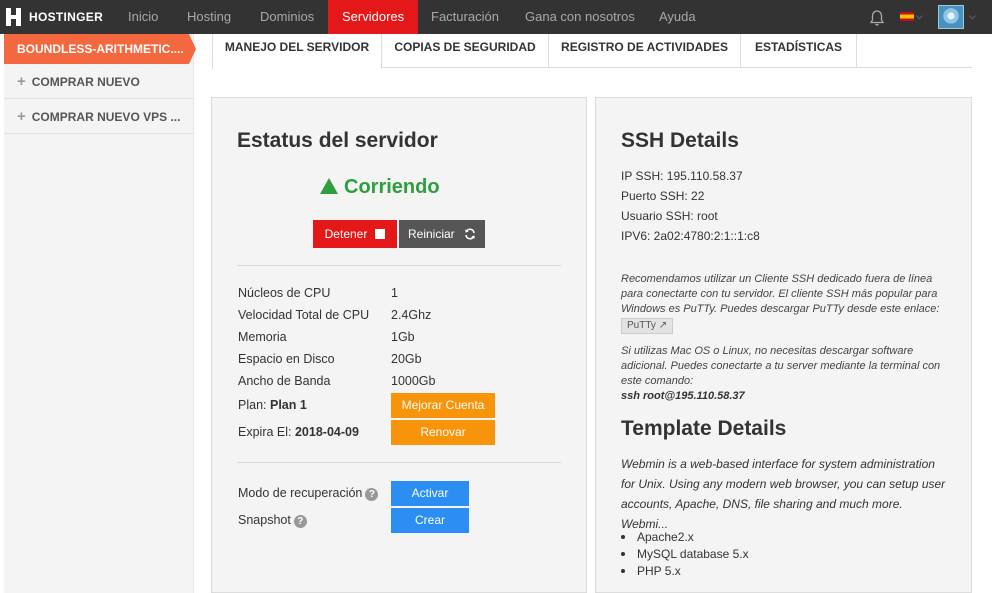 Image resolution: width=992 pixels, height=593 pixels. What do you see at coordinates (287, 17) in the screenshot?
I see `nav-dominios: Dominios` at bounding box center [287, 17].